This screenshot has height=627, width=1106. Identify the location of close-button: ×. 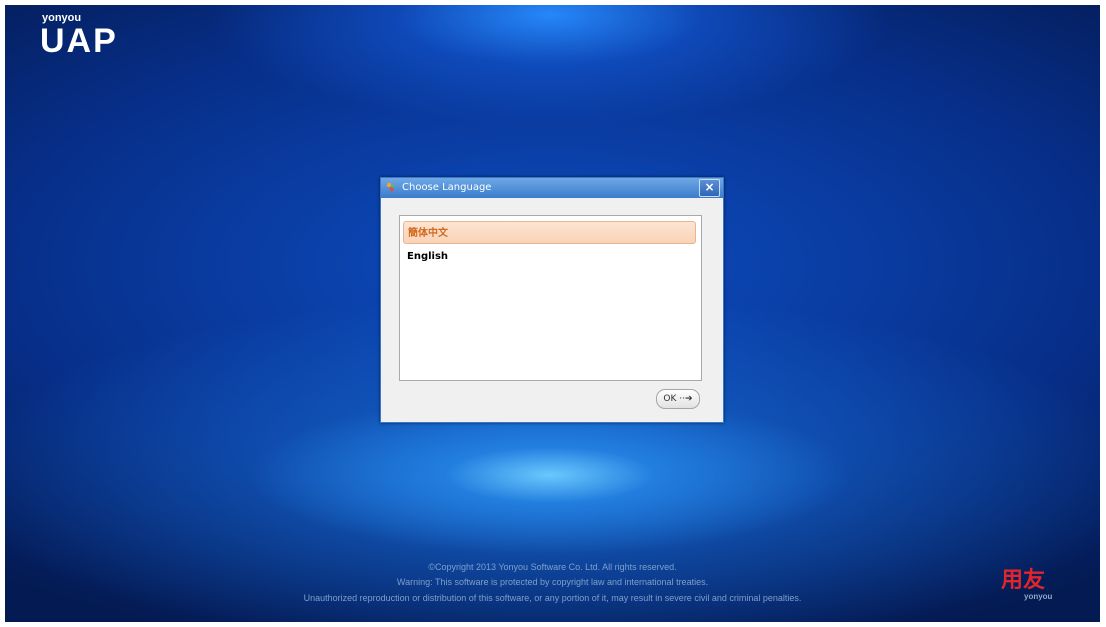
(709, 188).